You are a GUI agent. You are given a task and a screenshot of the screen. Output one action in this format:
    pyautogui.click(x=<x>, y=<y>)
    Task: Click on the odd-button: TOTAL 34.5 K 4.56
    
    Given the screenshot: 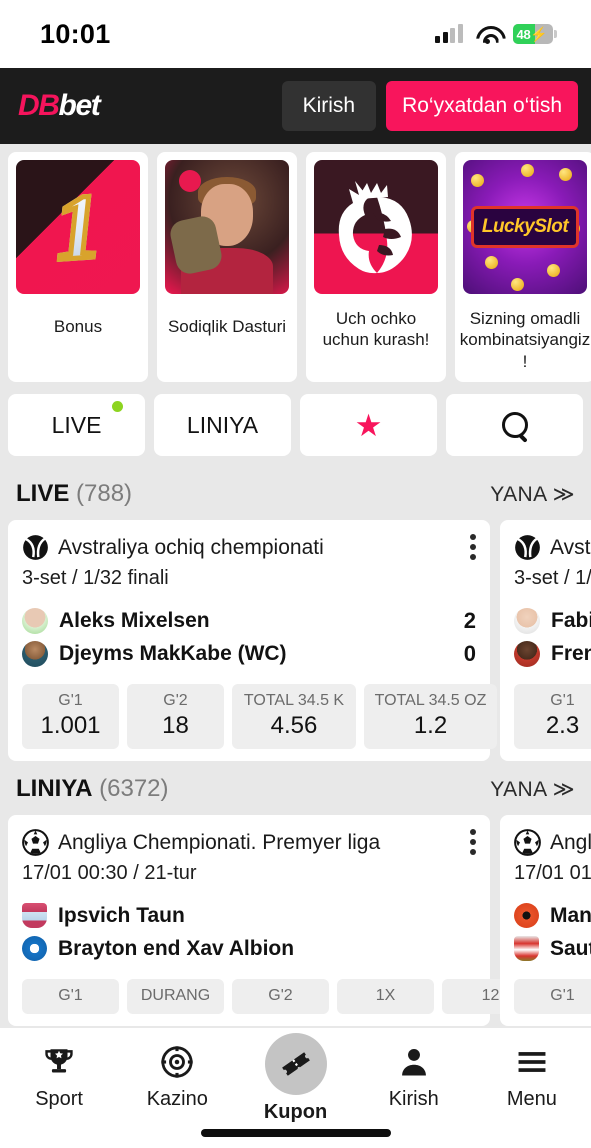 What is the action you would take?
    pyautogui.click(x=294, y=716)
    